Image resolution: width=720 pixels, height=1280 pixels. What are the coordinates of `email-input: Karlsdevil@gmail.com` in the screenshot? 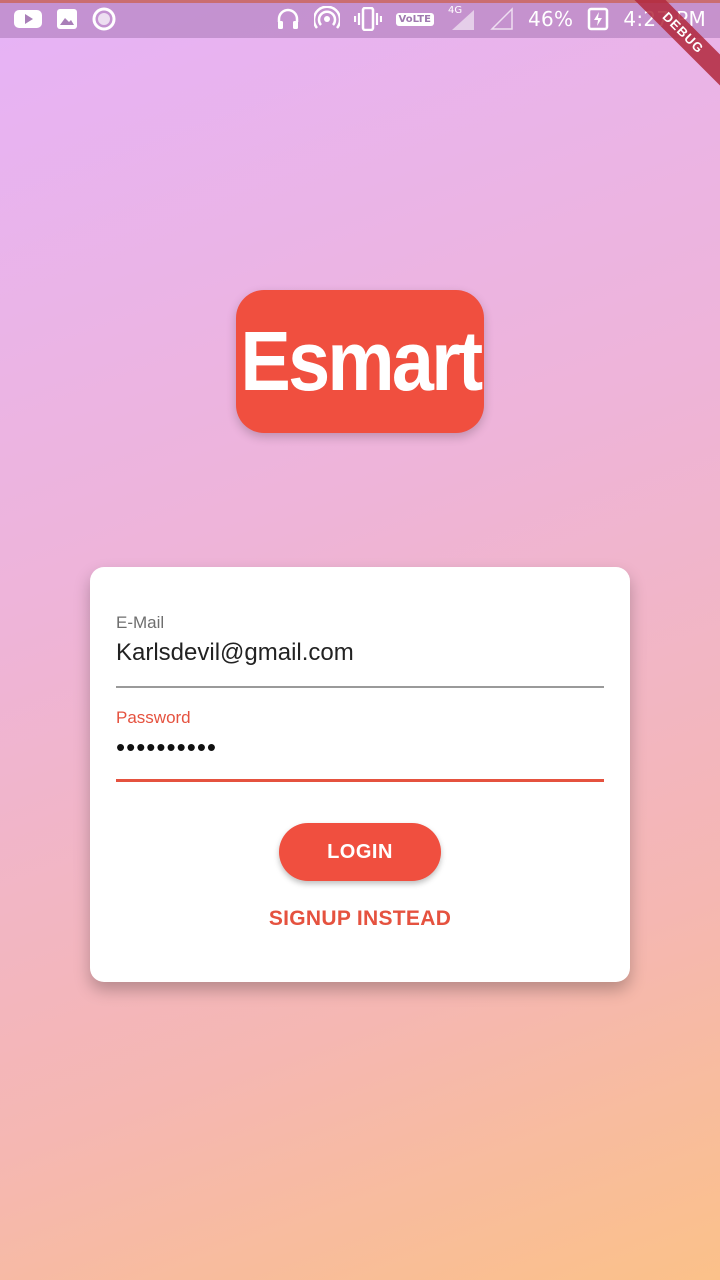 It's located at (360, 653).